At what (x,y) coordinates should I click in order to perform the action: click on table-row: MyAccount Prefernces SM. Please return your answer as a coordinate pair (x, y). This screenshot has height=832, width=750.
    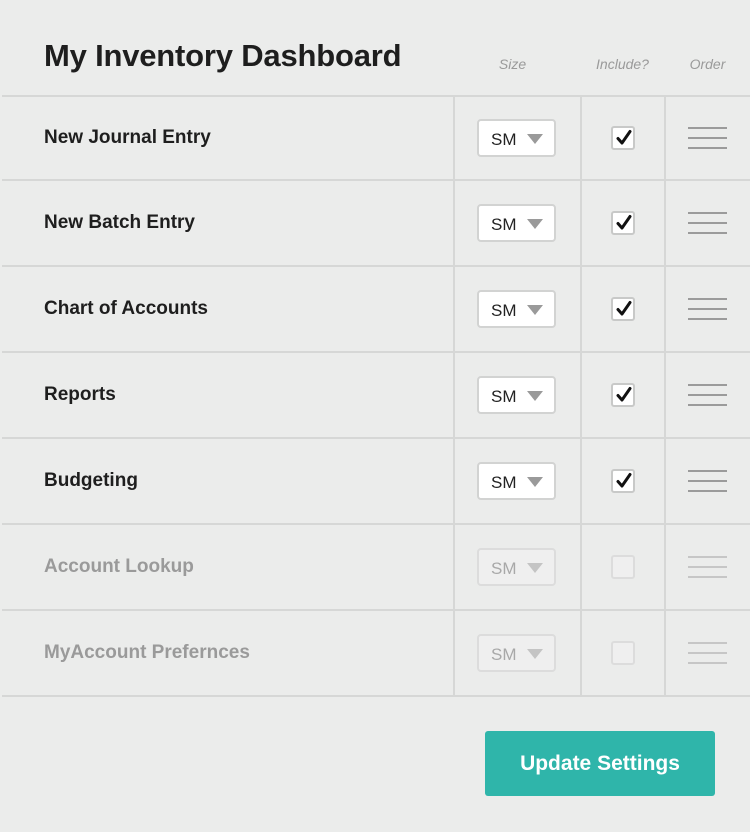
    Looking at the image, I should click on (376, 654).